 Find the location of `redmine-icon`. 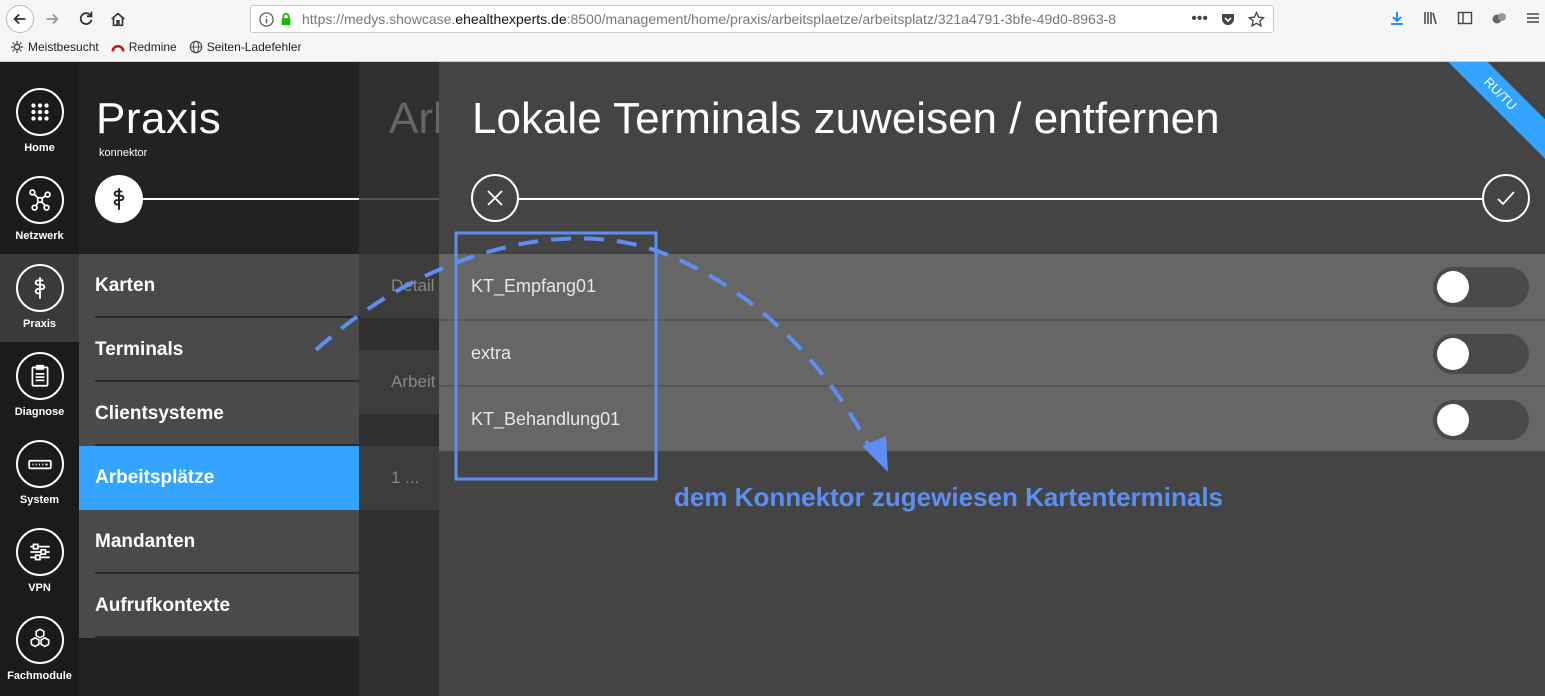

redmine-icon is located at coordinates (118, 48).